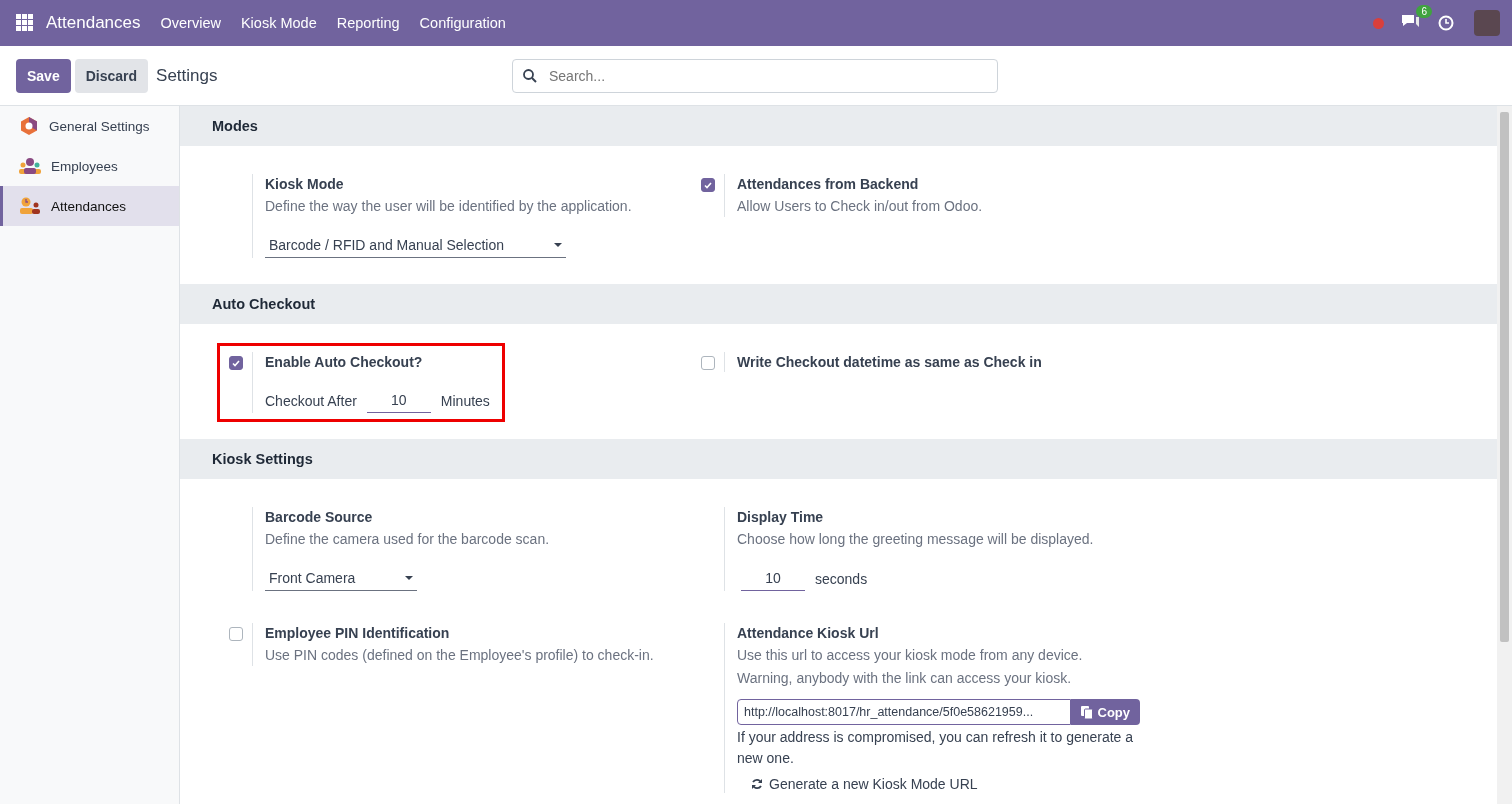  I want to click on setting-title: Attendances from Backend, so click(828, 184).